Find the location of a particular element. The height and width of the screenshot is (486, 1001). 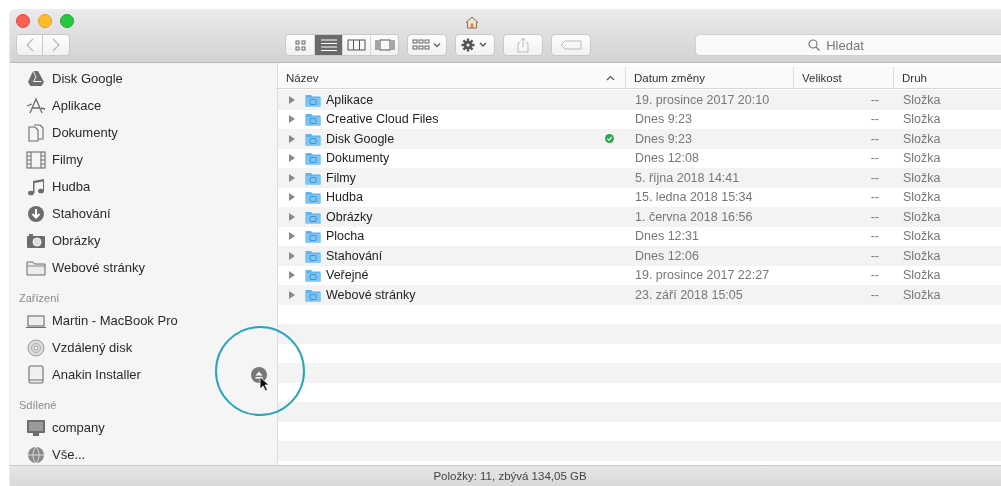

back-button is located at coordinates (29, 45).